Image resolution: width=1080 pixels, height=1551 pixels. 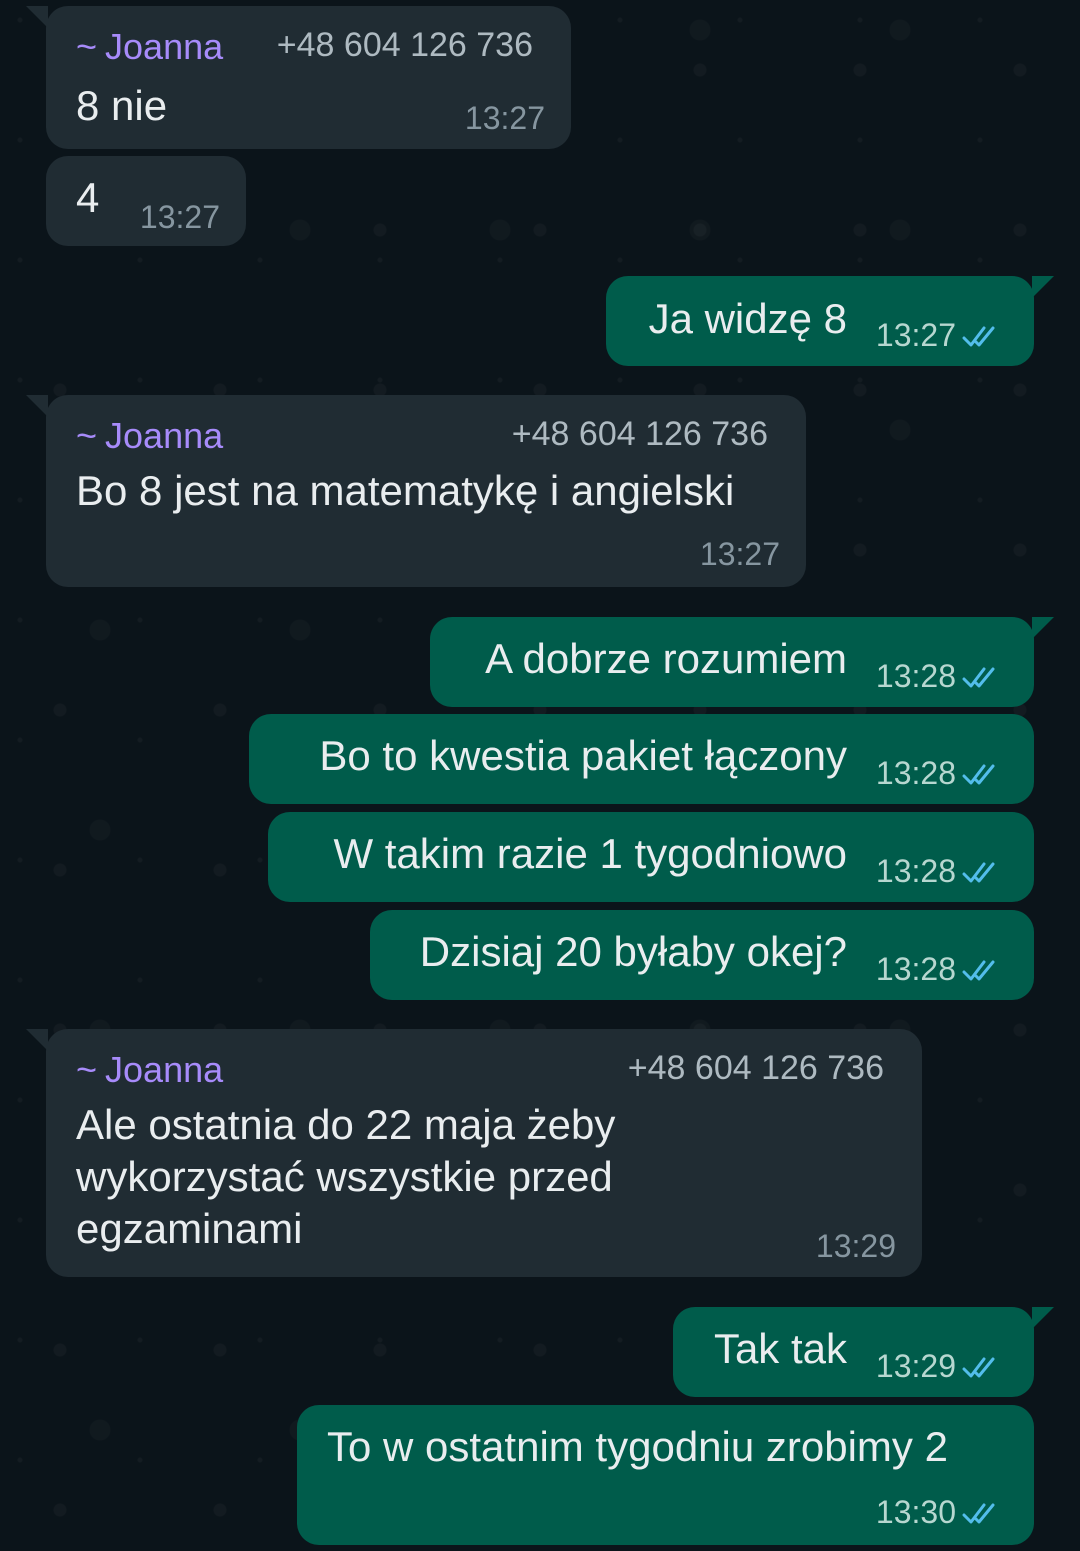 What do you see at coordinates (666, 658) in the screenshot?
I see `message-text: A dobrze rozumiem` at bounding box center [666, 658].